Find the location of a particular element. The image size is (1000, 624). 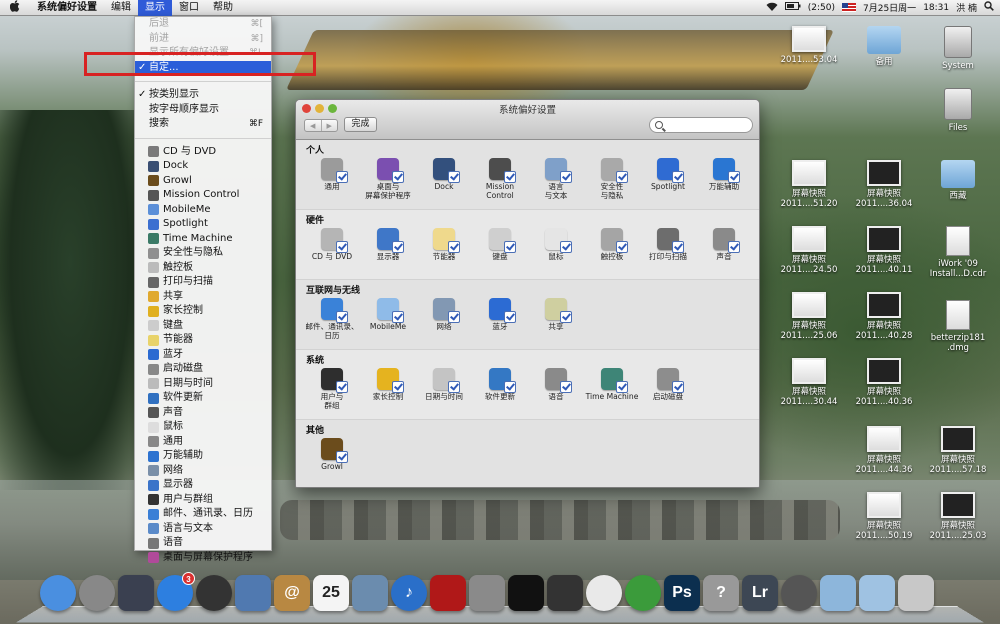

menu-item-pane: 显示器 is located at coordinates (203, 485).